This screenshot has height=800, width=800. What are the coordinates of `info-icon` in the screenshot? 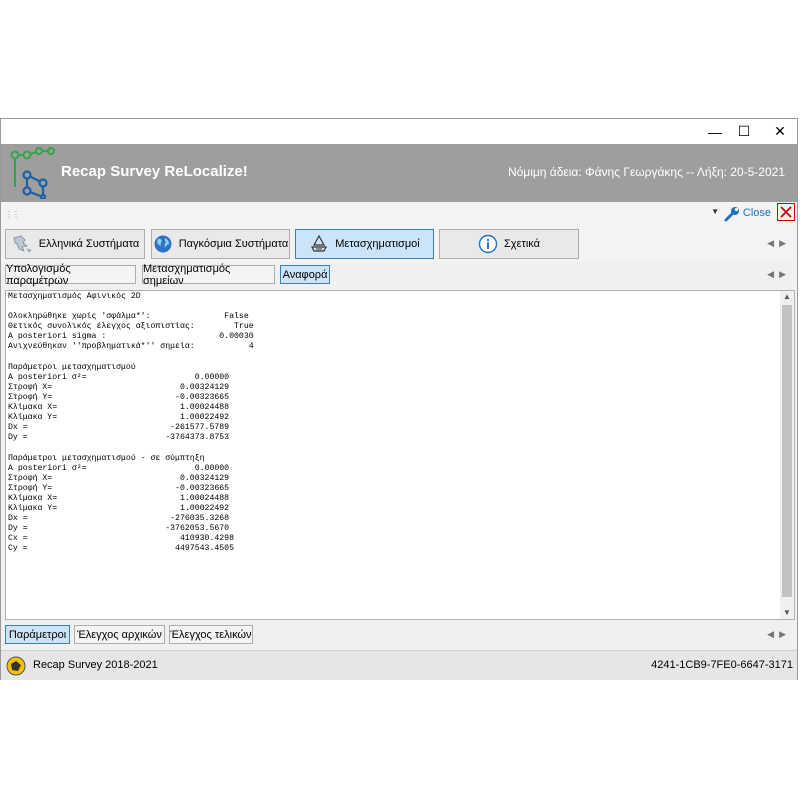 It's located at (488, 244).